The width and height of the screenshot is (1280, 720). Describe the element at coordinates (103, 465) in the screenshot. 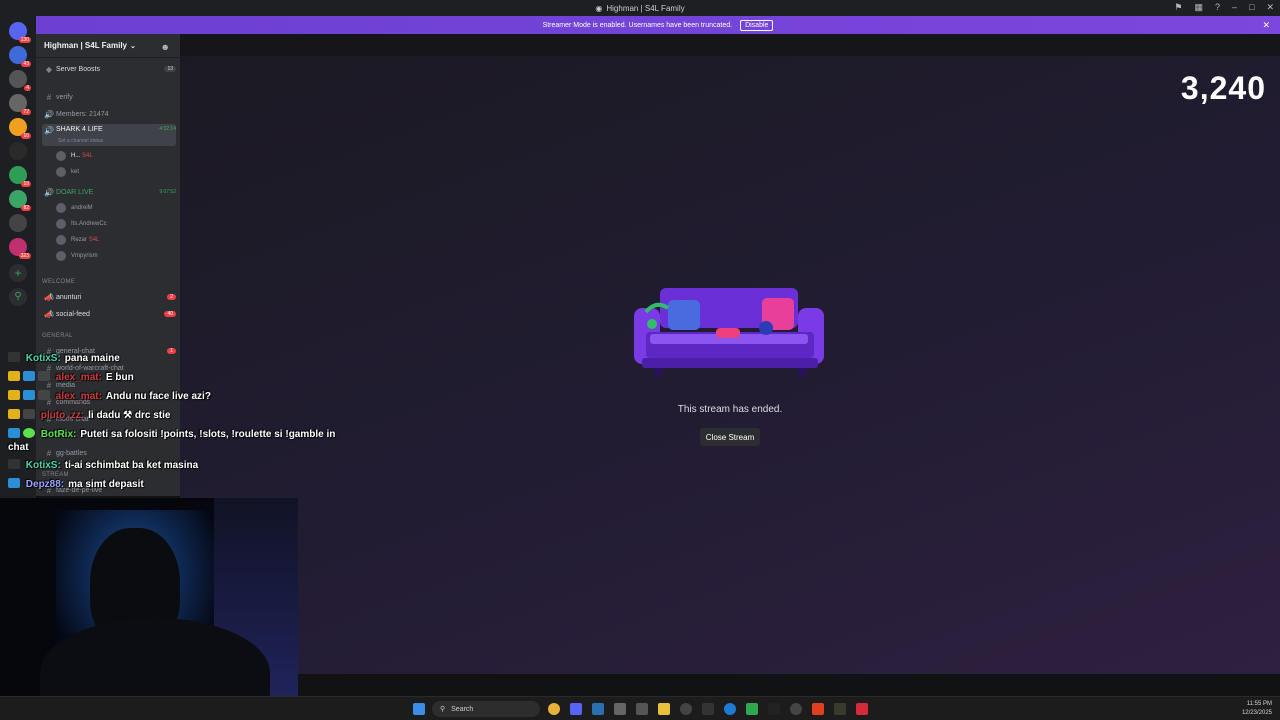

I see `chat-message: KotixS: ti-ai schimbat ba ket masina` at that location.